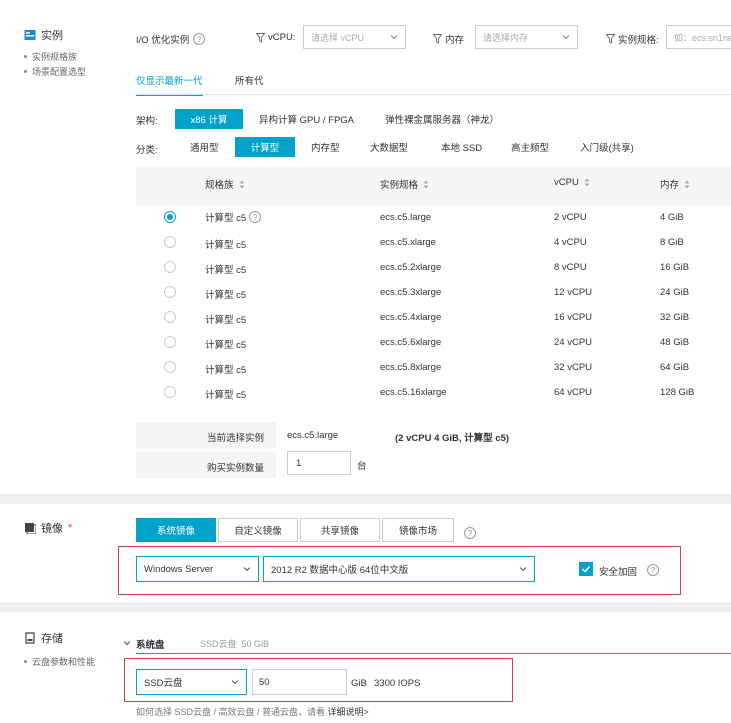 Image resolution: width=731 pixels, height=723 pixels. I want to click on side-link-disk-params: 云盘参数和性能, so click(59, 661).